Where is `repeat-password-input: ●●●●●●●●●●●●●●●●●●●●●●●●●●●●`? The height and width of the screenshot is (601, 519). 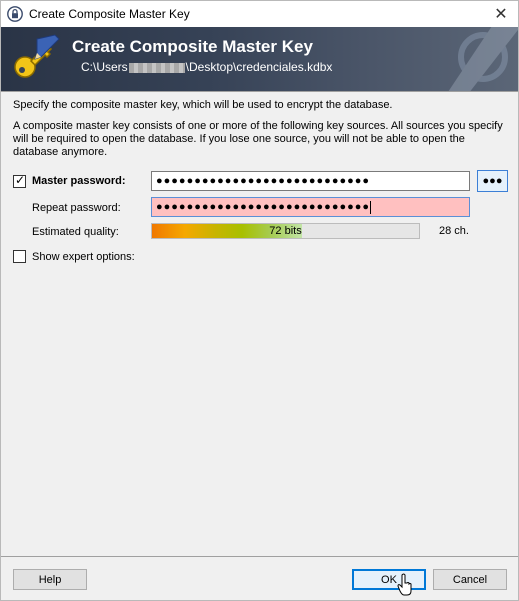 repeat-password-input: ●●●●●●●●●●●●●●●●●●●●●●●●●●●● is located at coordinates (310, 207).